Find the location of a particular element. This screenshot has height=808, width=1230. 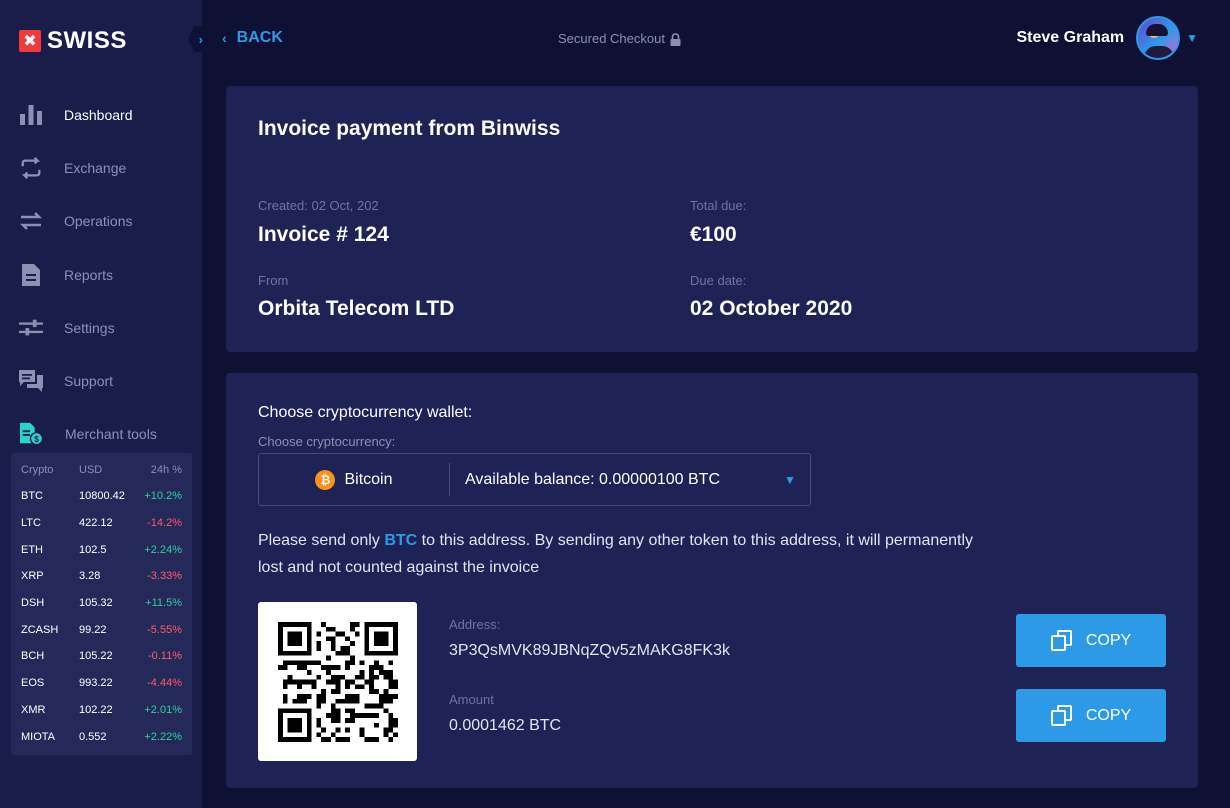

bitcoin-icon: ₿ is located at coordinates (325, 479).